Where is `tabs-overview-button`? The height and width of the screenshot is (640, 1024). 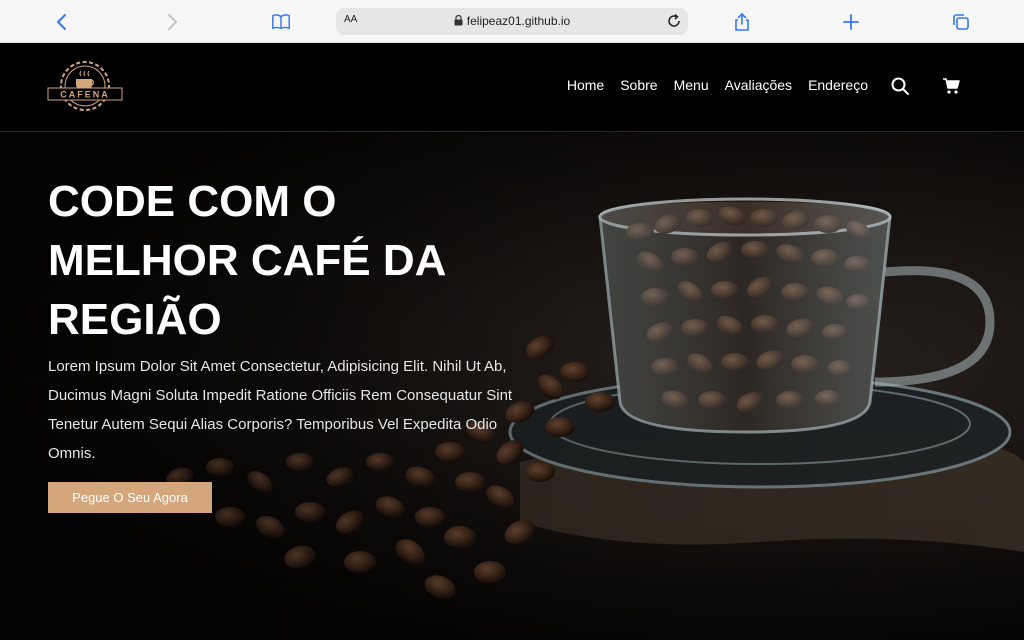 tabs-overview-button is located at coordinates (961, 22).